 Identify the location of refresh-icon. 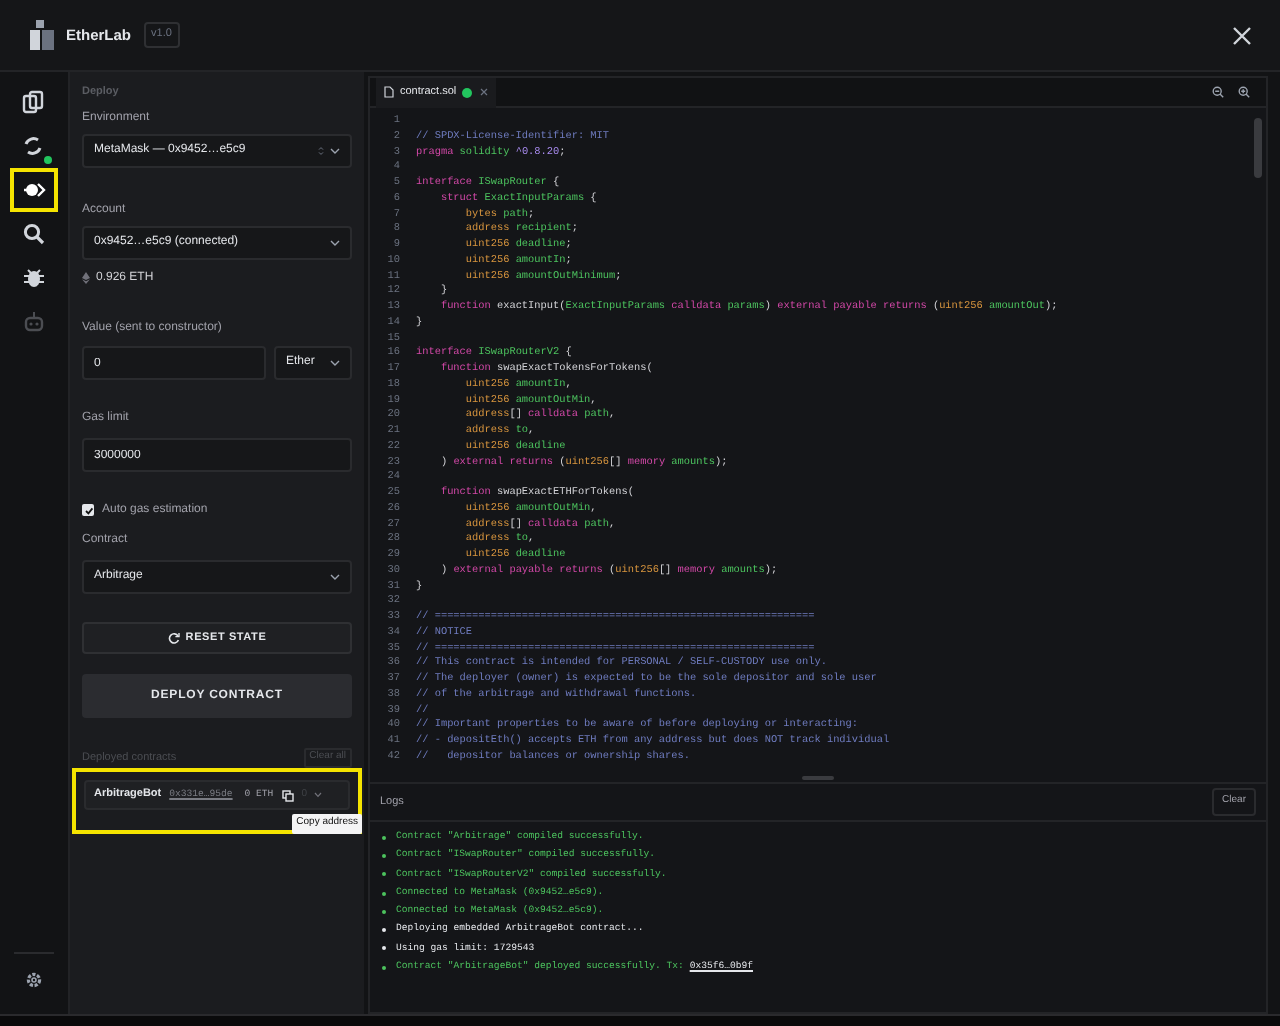
(173, 638).